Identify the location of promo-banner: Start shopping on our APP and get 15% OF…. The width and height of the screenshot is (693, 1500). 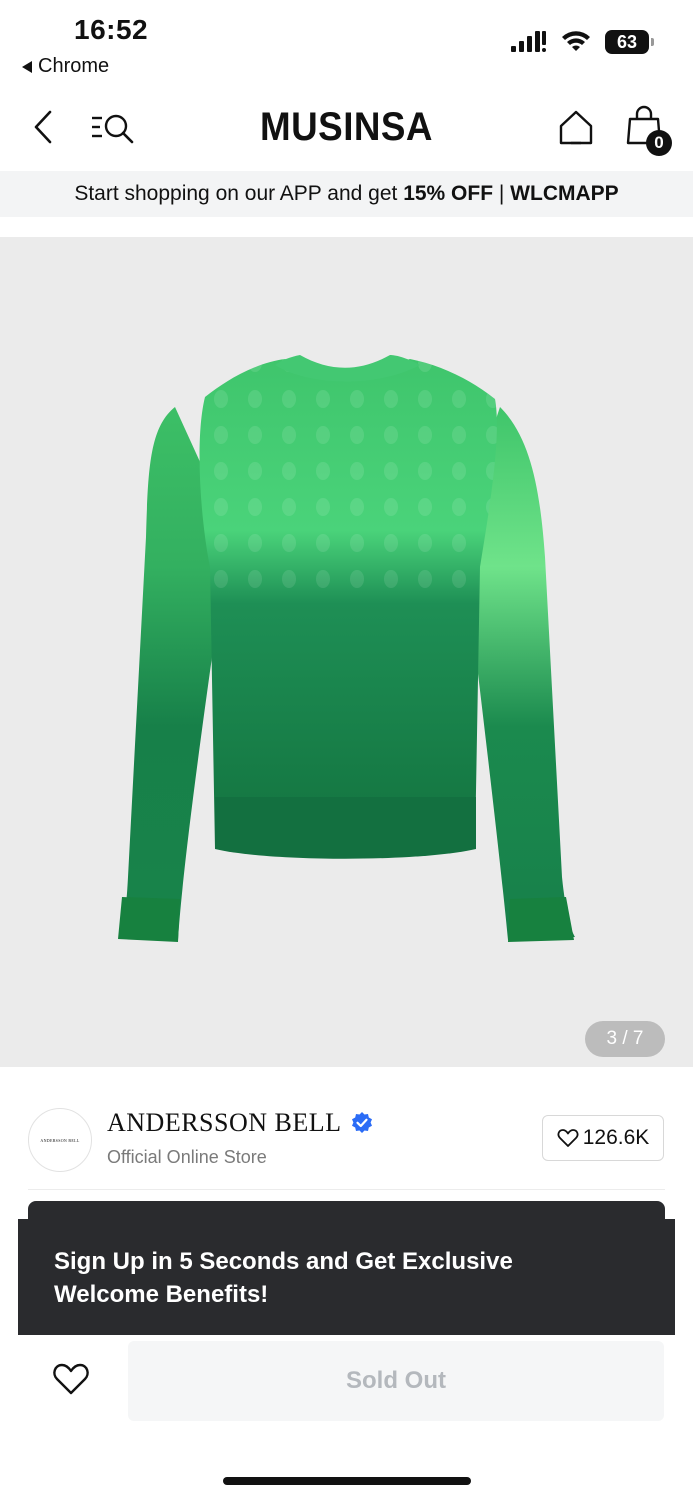
(346, 194).